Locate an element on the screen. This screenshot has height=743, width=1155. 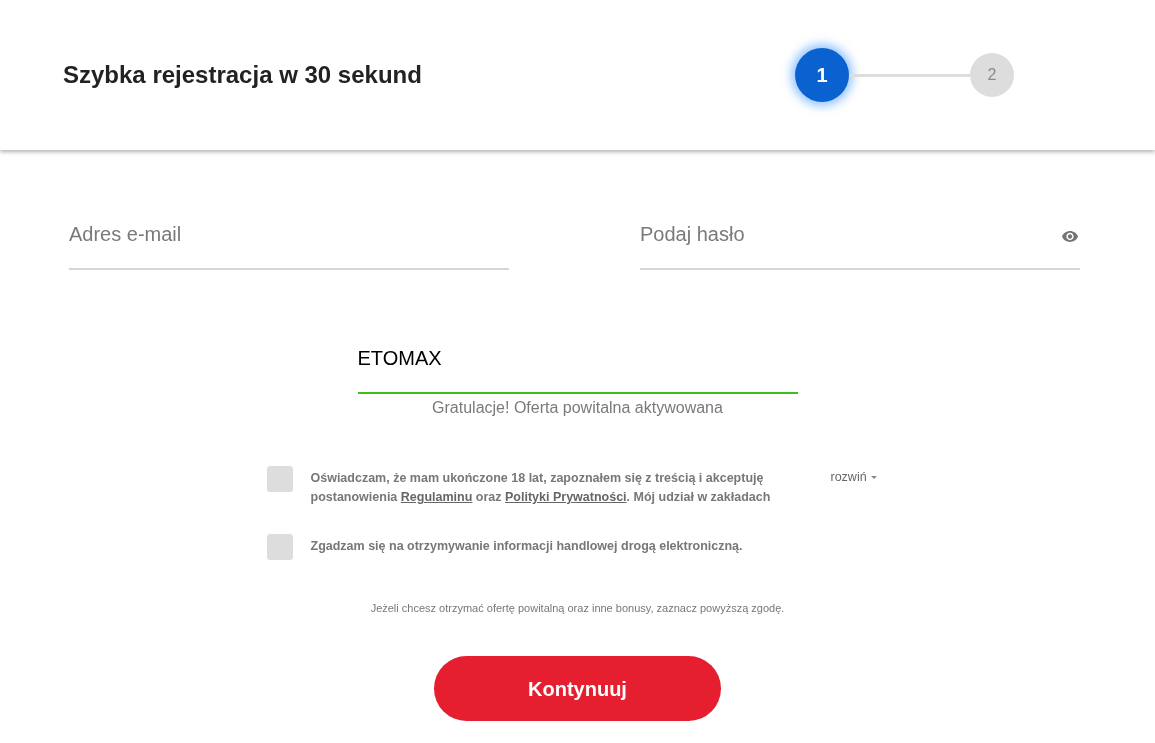
consent-text: Oświadczam, że mam ukończone 18 lat, zapoznałem się z treścią i akceptuję postanowienia Regulaminu oraz Polityki Prywatności. Mój udział w zakładach is located at coordinates (541, 488).